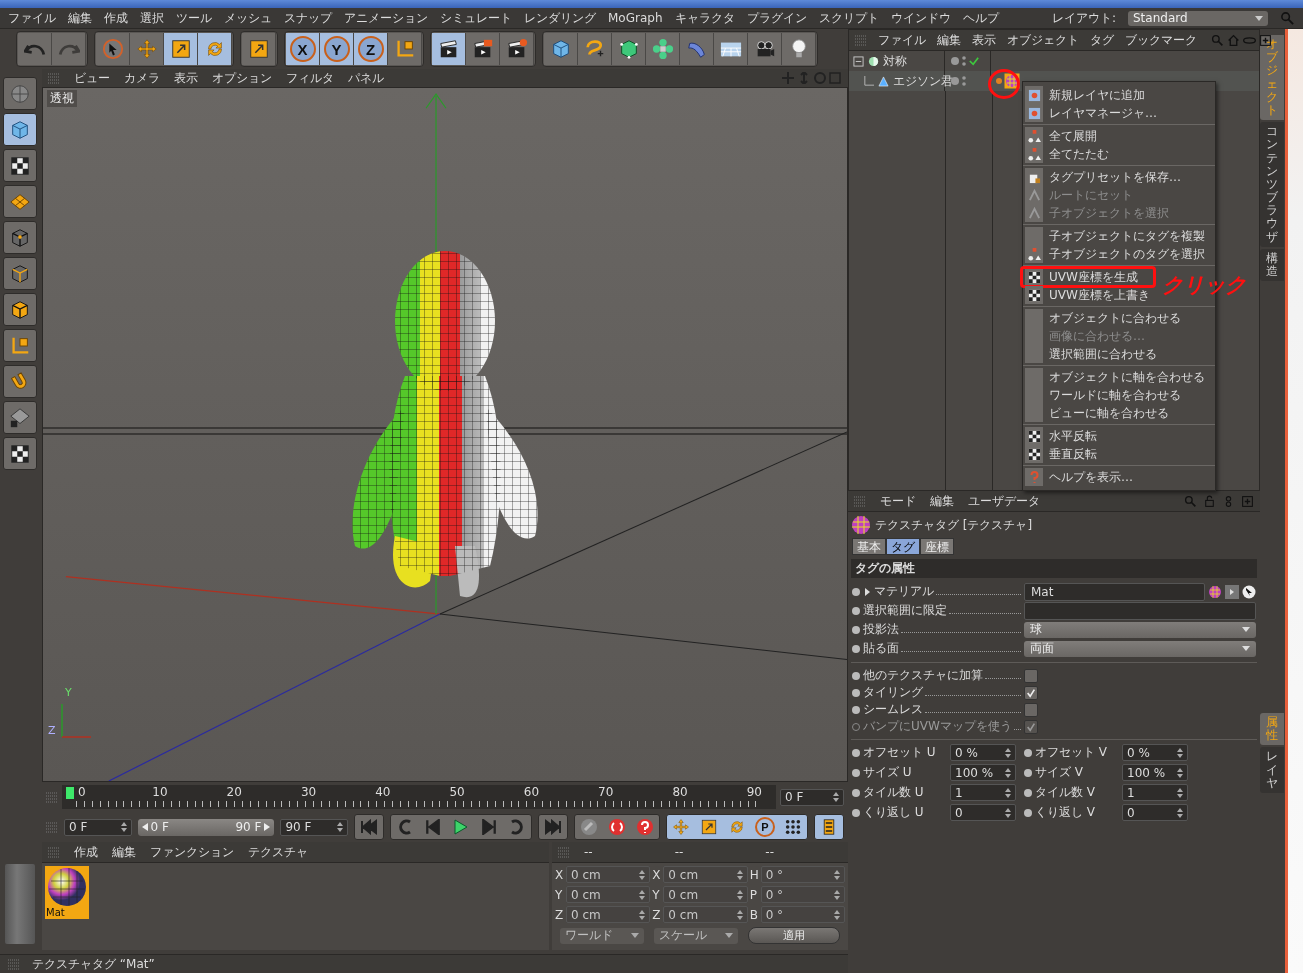 This screenshot has height=973, width=1303. Describe the element at coordinates (923, 81) in the screenshot. I see `object-name: エジソン君` at that location.